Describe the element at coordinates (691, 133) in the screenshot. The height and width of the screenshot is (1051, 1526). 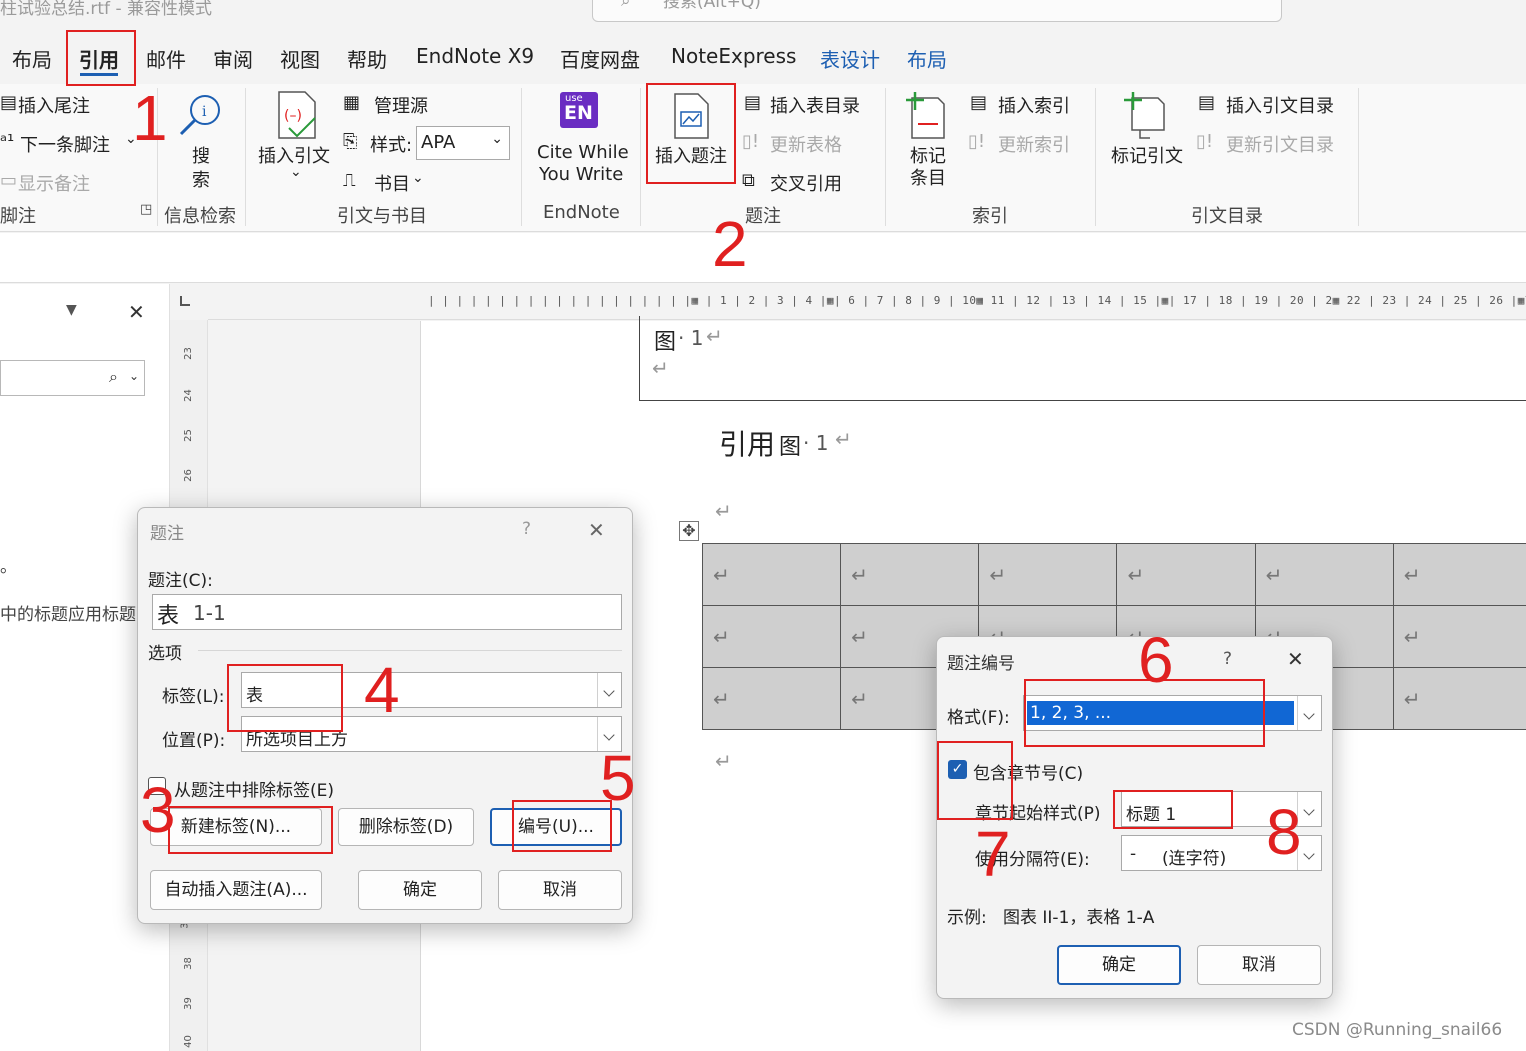
I see `annotation-box-insert-caption` at that location.